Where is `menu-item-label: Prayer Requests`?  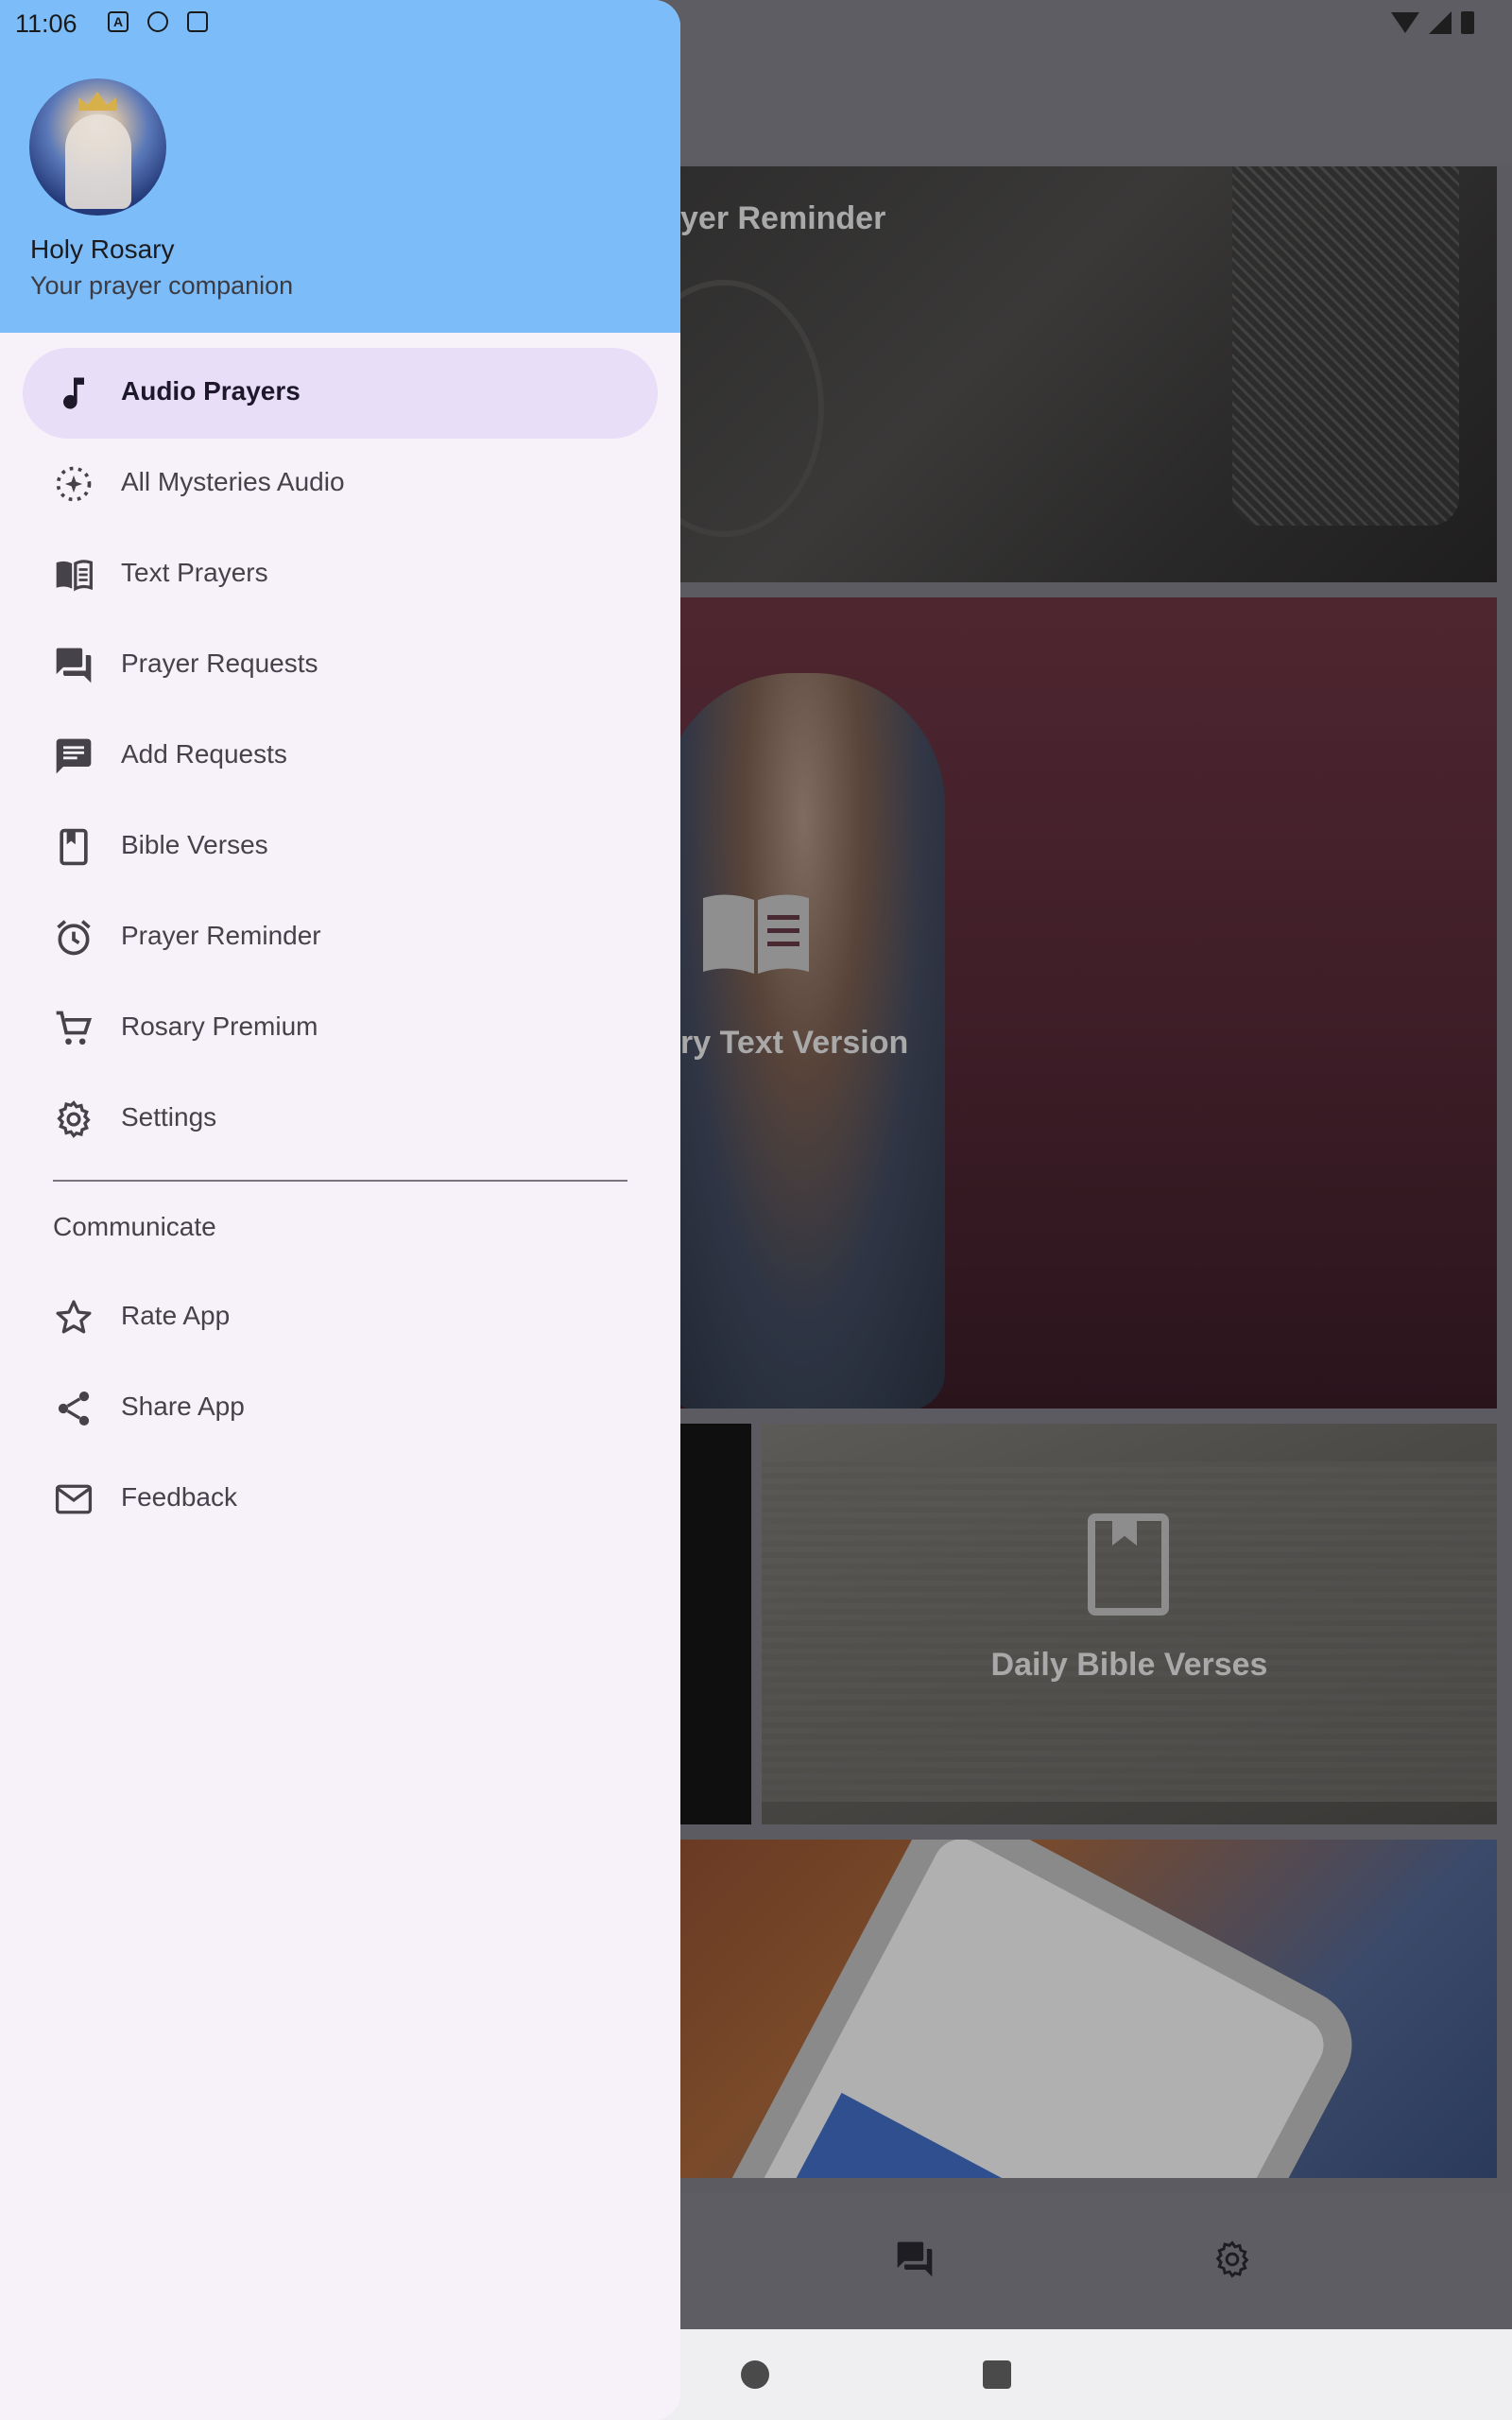 menu-item-label: Prayer Requests is located at coordinates (219, 663).